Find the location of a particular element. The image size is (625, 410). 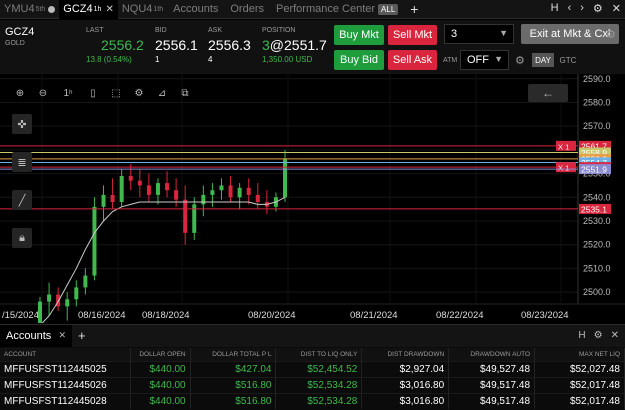

quantity-select: 3 ▼ is located at coordinates (479, 34).